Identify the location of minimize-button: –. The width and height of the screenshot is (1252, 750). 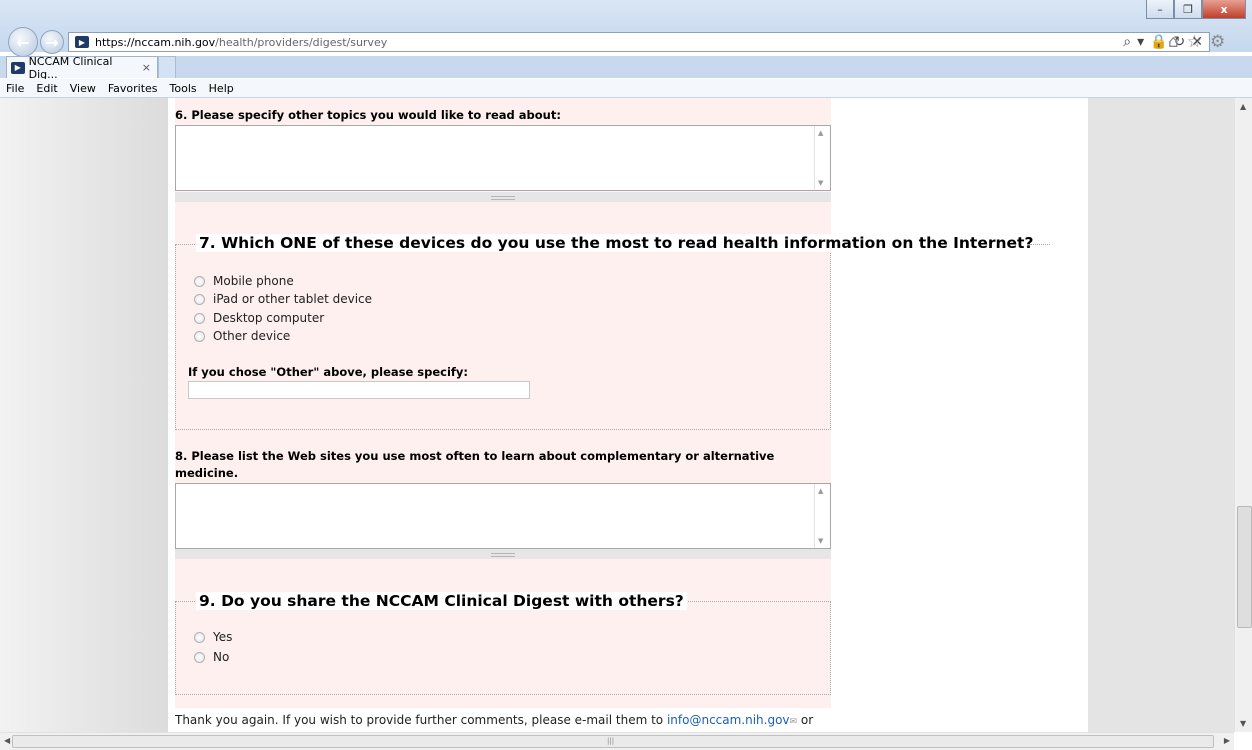
(1160, 9).